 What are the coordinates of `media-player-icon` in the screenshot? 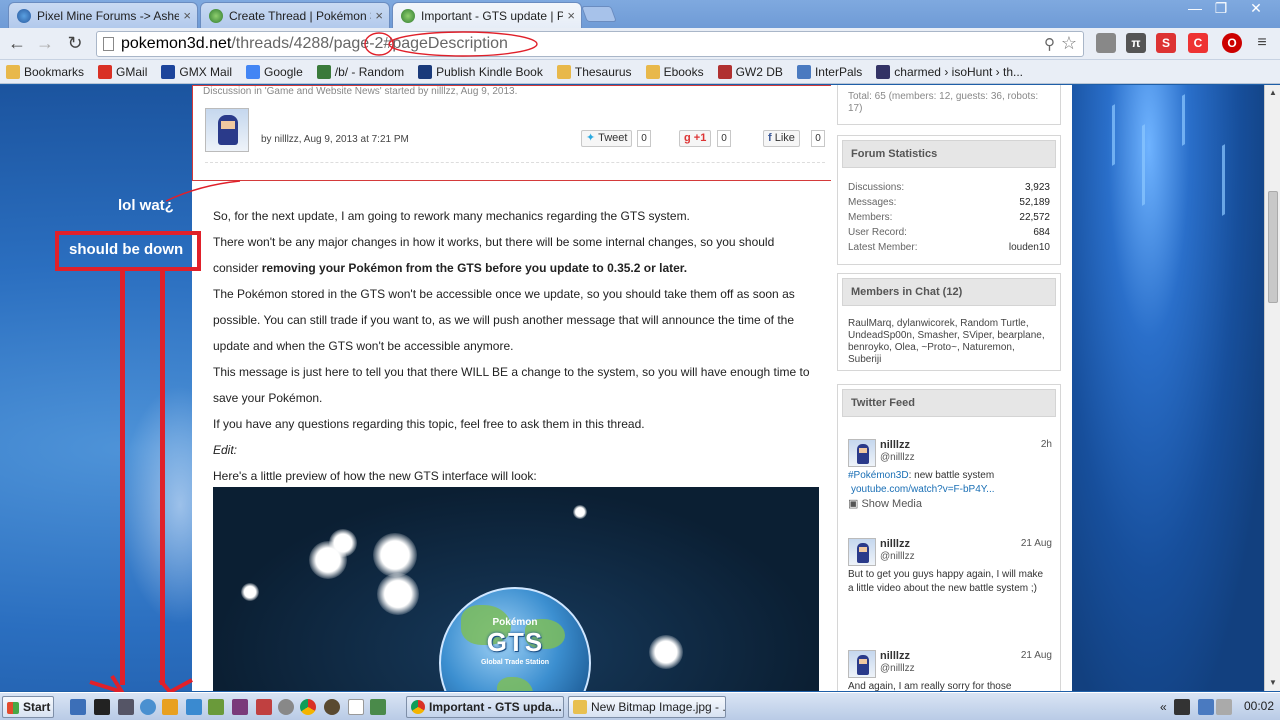 It's located at (170, 707).